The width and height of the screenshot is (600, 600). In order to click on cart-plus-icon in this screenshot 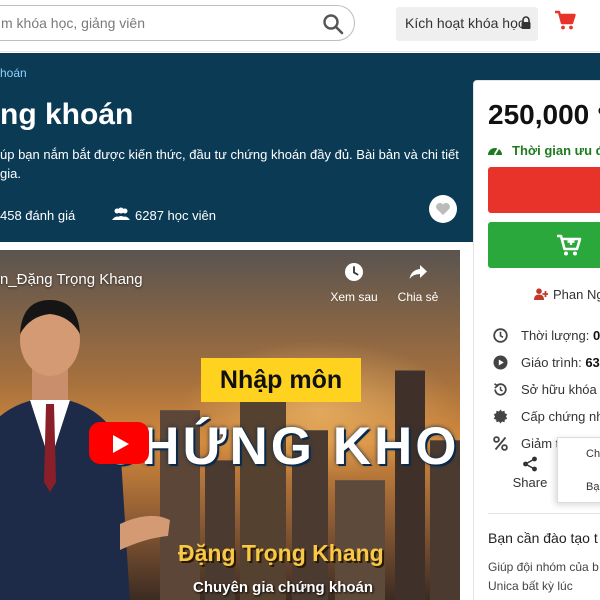, I will do `click(569, 245)`.